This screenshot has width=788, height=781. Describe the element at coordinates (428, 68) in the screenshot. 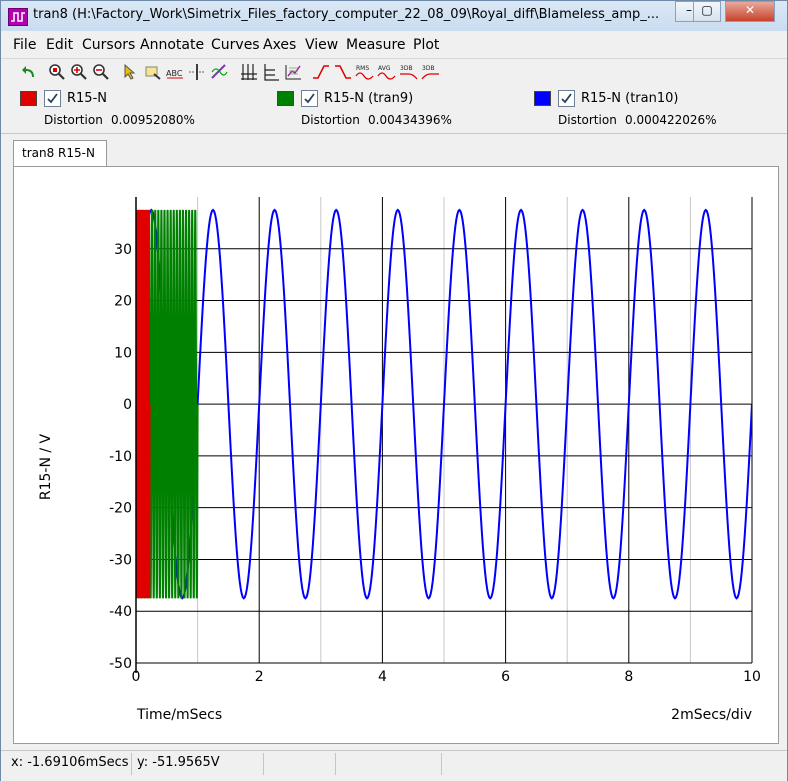

I see `3db-text-2: 3DB` at that location.